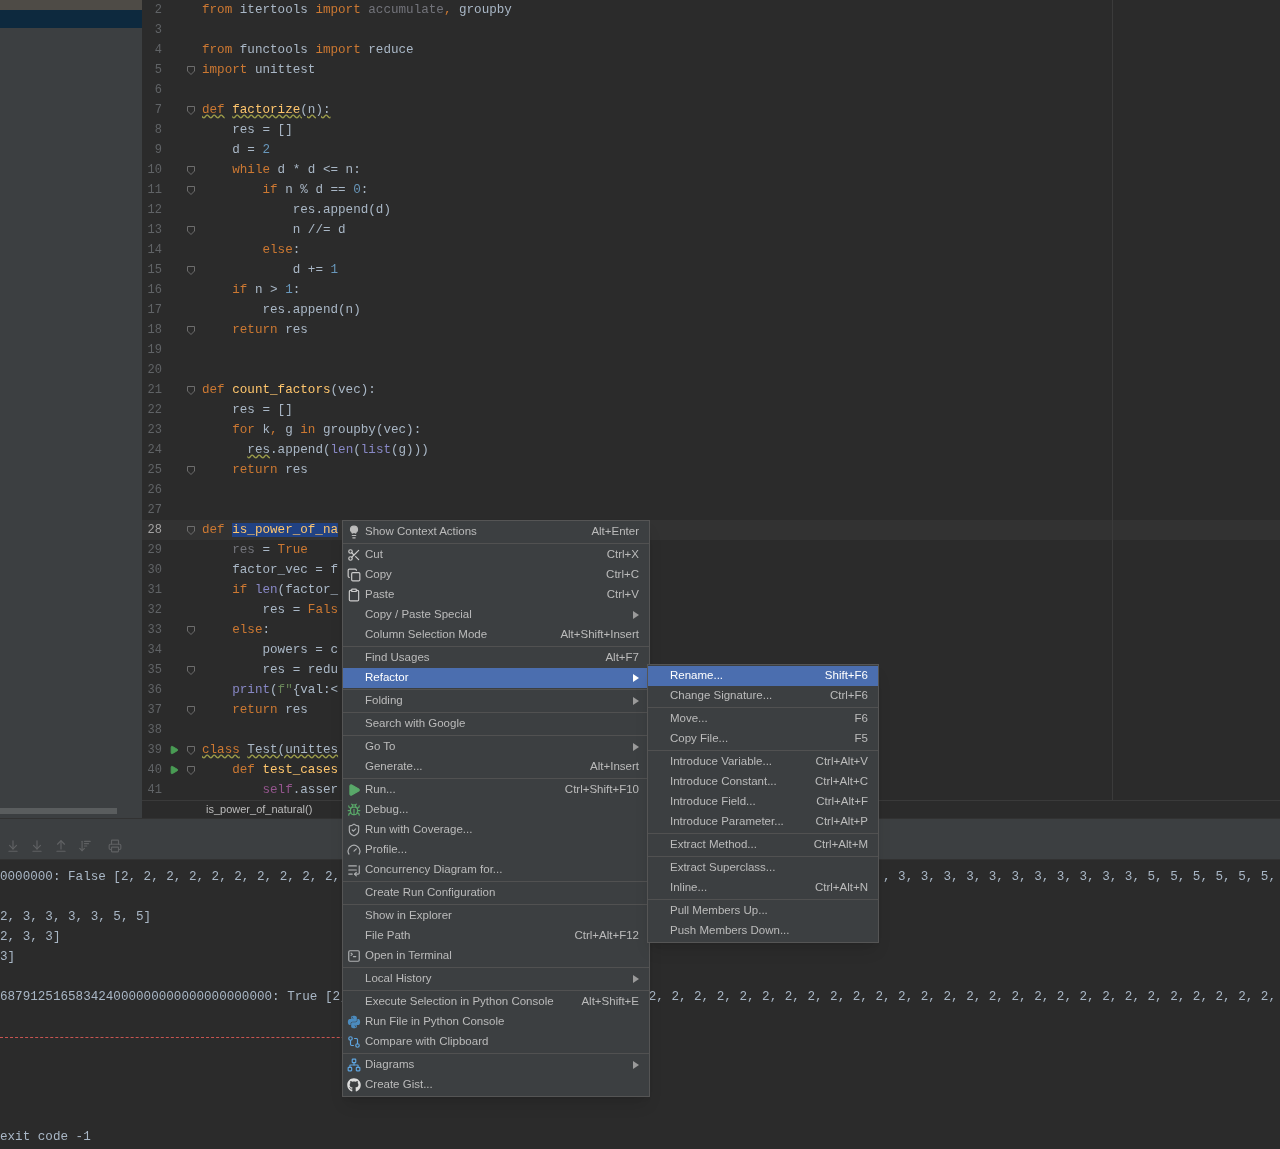  I want to click on scrollbar-thumb, so click(58, 811).